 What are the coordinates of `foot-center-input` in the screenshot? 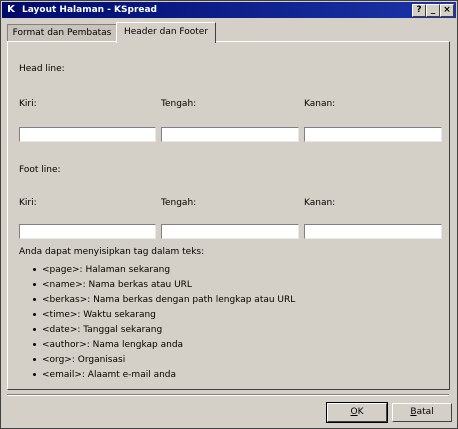 It's located at (230, 231).